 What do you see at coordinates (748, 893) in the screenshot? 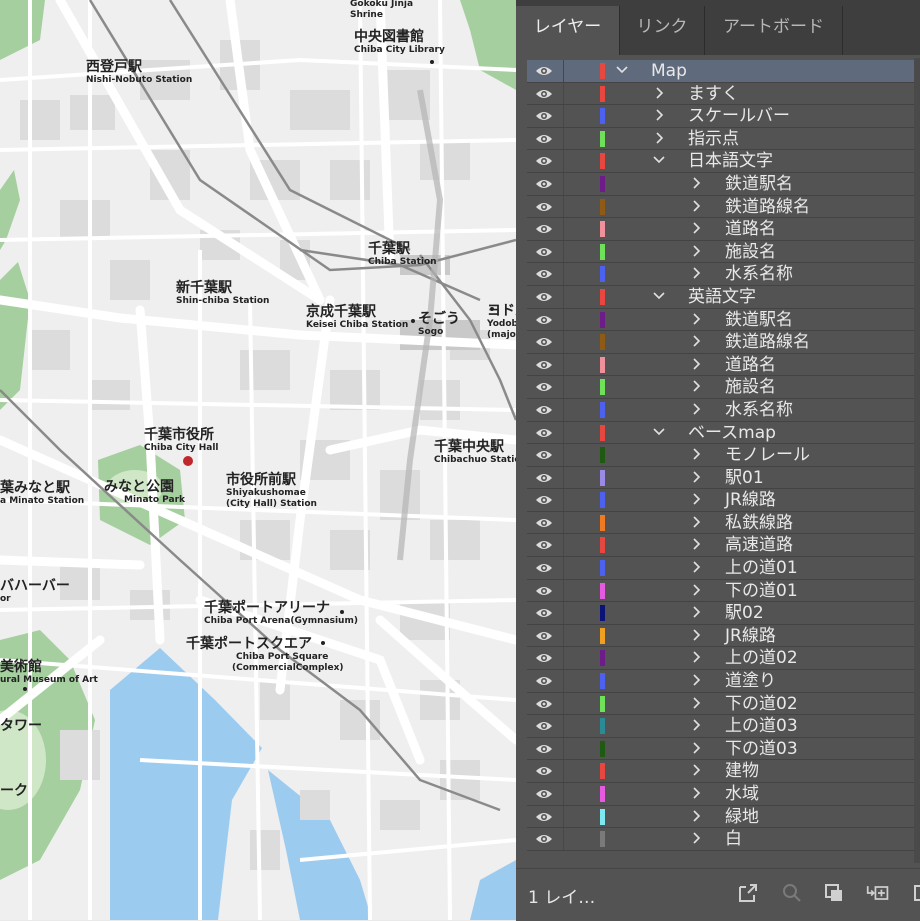
I see `export-icon` at bounding box center [748, 893].